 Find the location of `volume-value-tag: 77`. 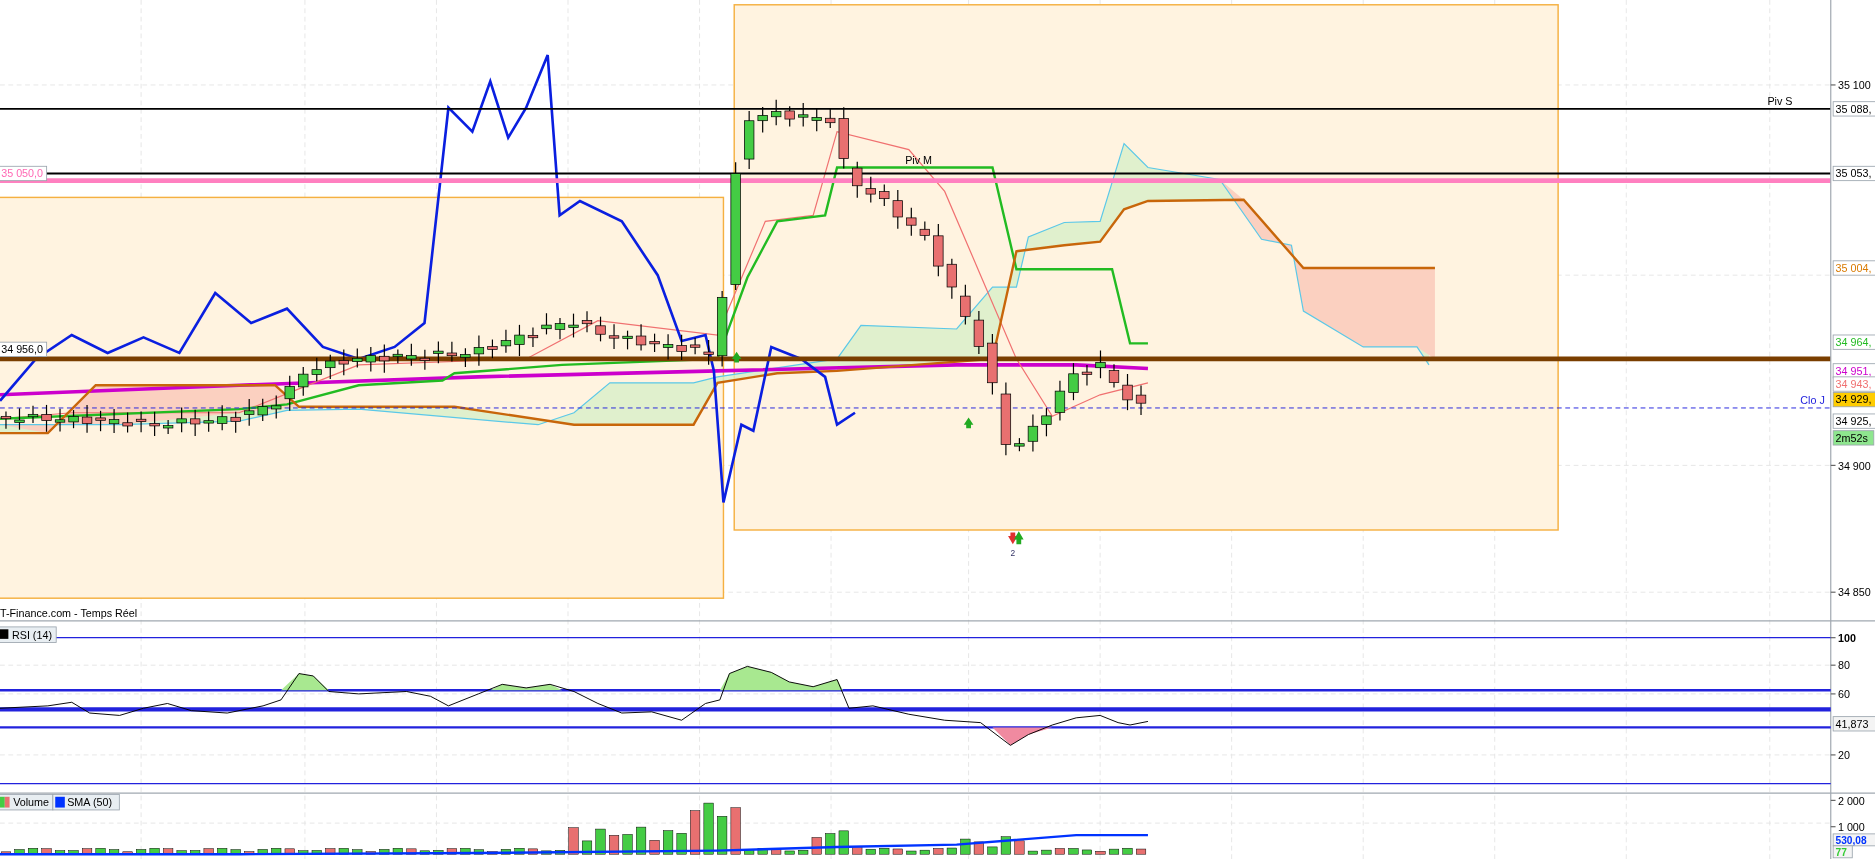

volume-value-tag: 77 is located at coordinates (1842, 852).